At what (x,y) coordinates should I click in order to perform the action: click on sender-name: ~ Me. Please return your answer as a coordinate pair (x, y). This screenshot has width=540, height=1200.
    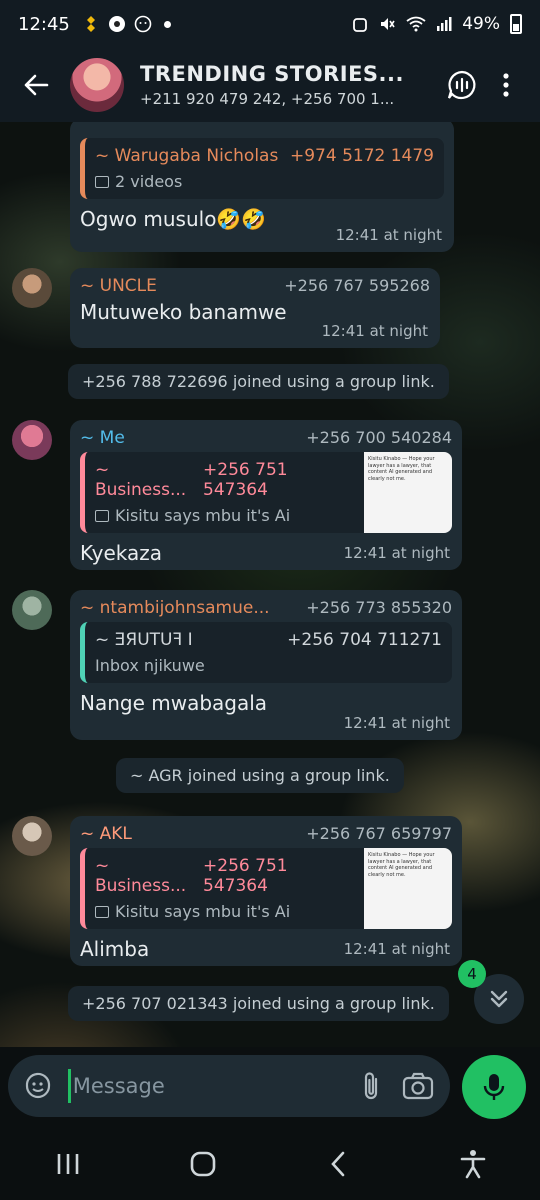
    Looking at the image, I should click on (102, 438).